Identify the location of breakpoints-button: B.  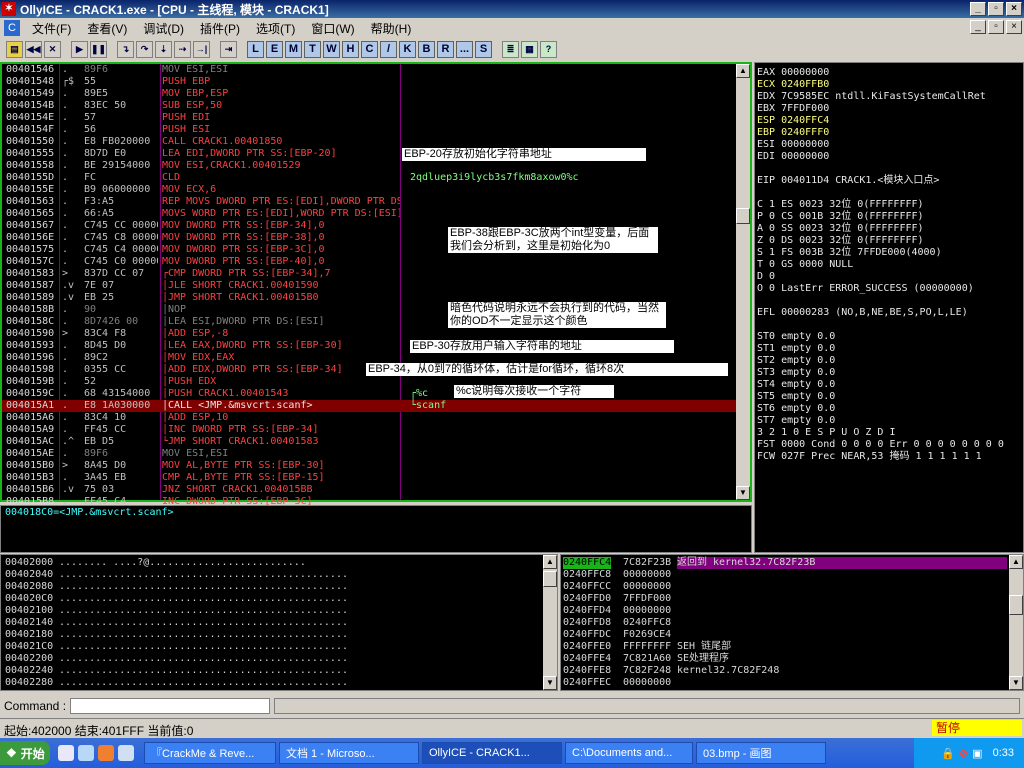
(426, 49).